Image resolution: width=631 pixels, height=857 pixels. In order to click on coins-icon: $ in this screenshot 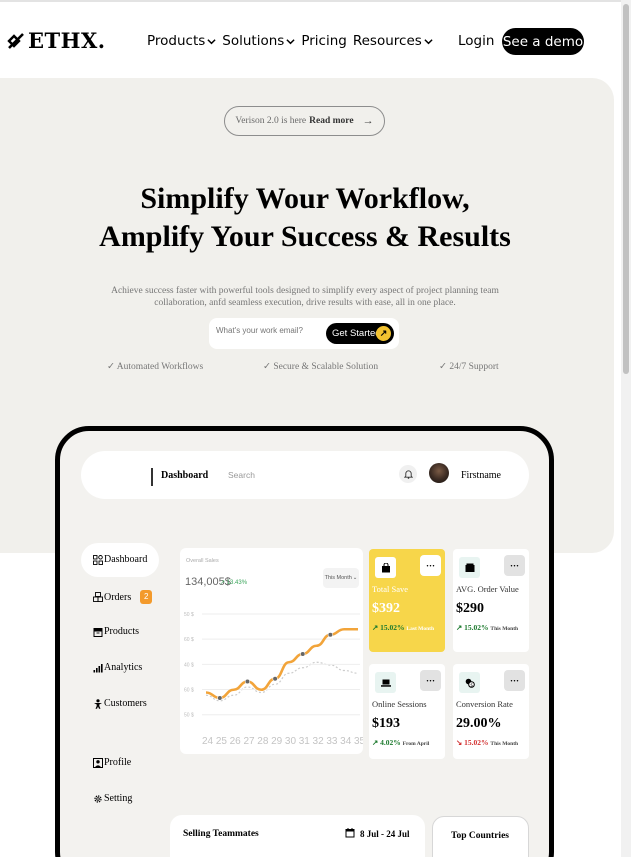, I will do `click(469, 682)`.